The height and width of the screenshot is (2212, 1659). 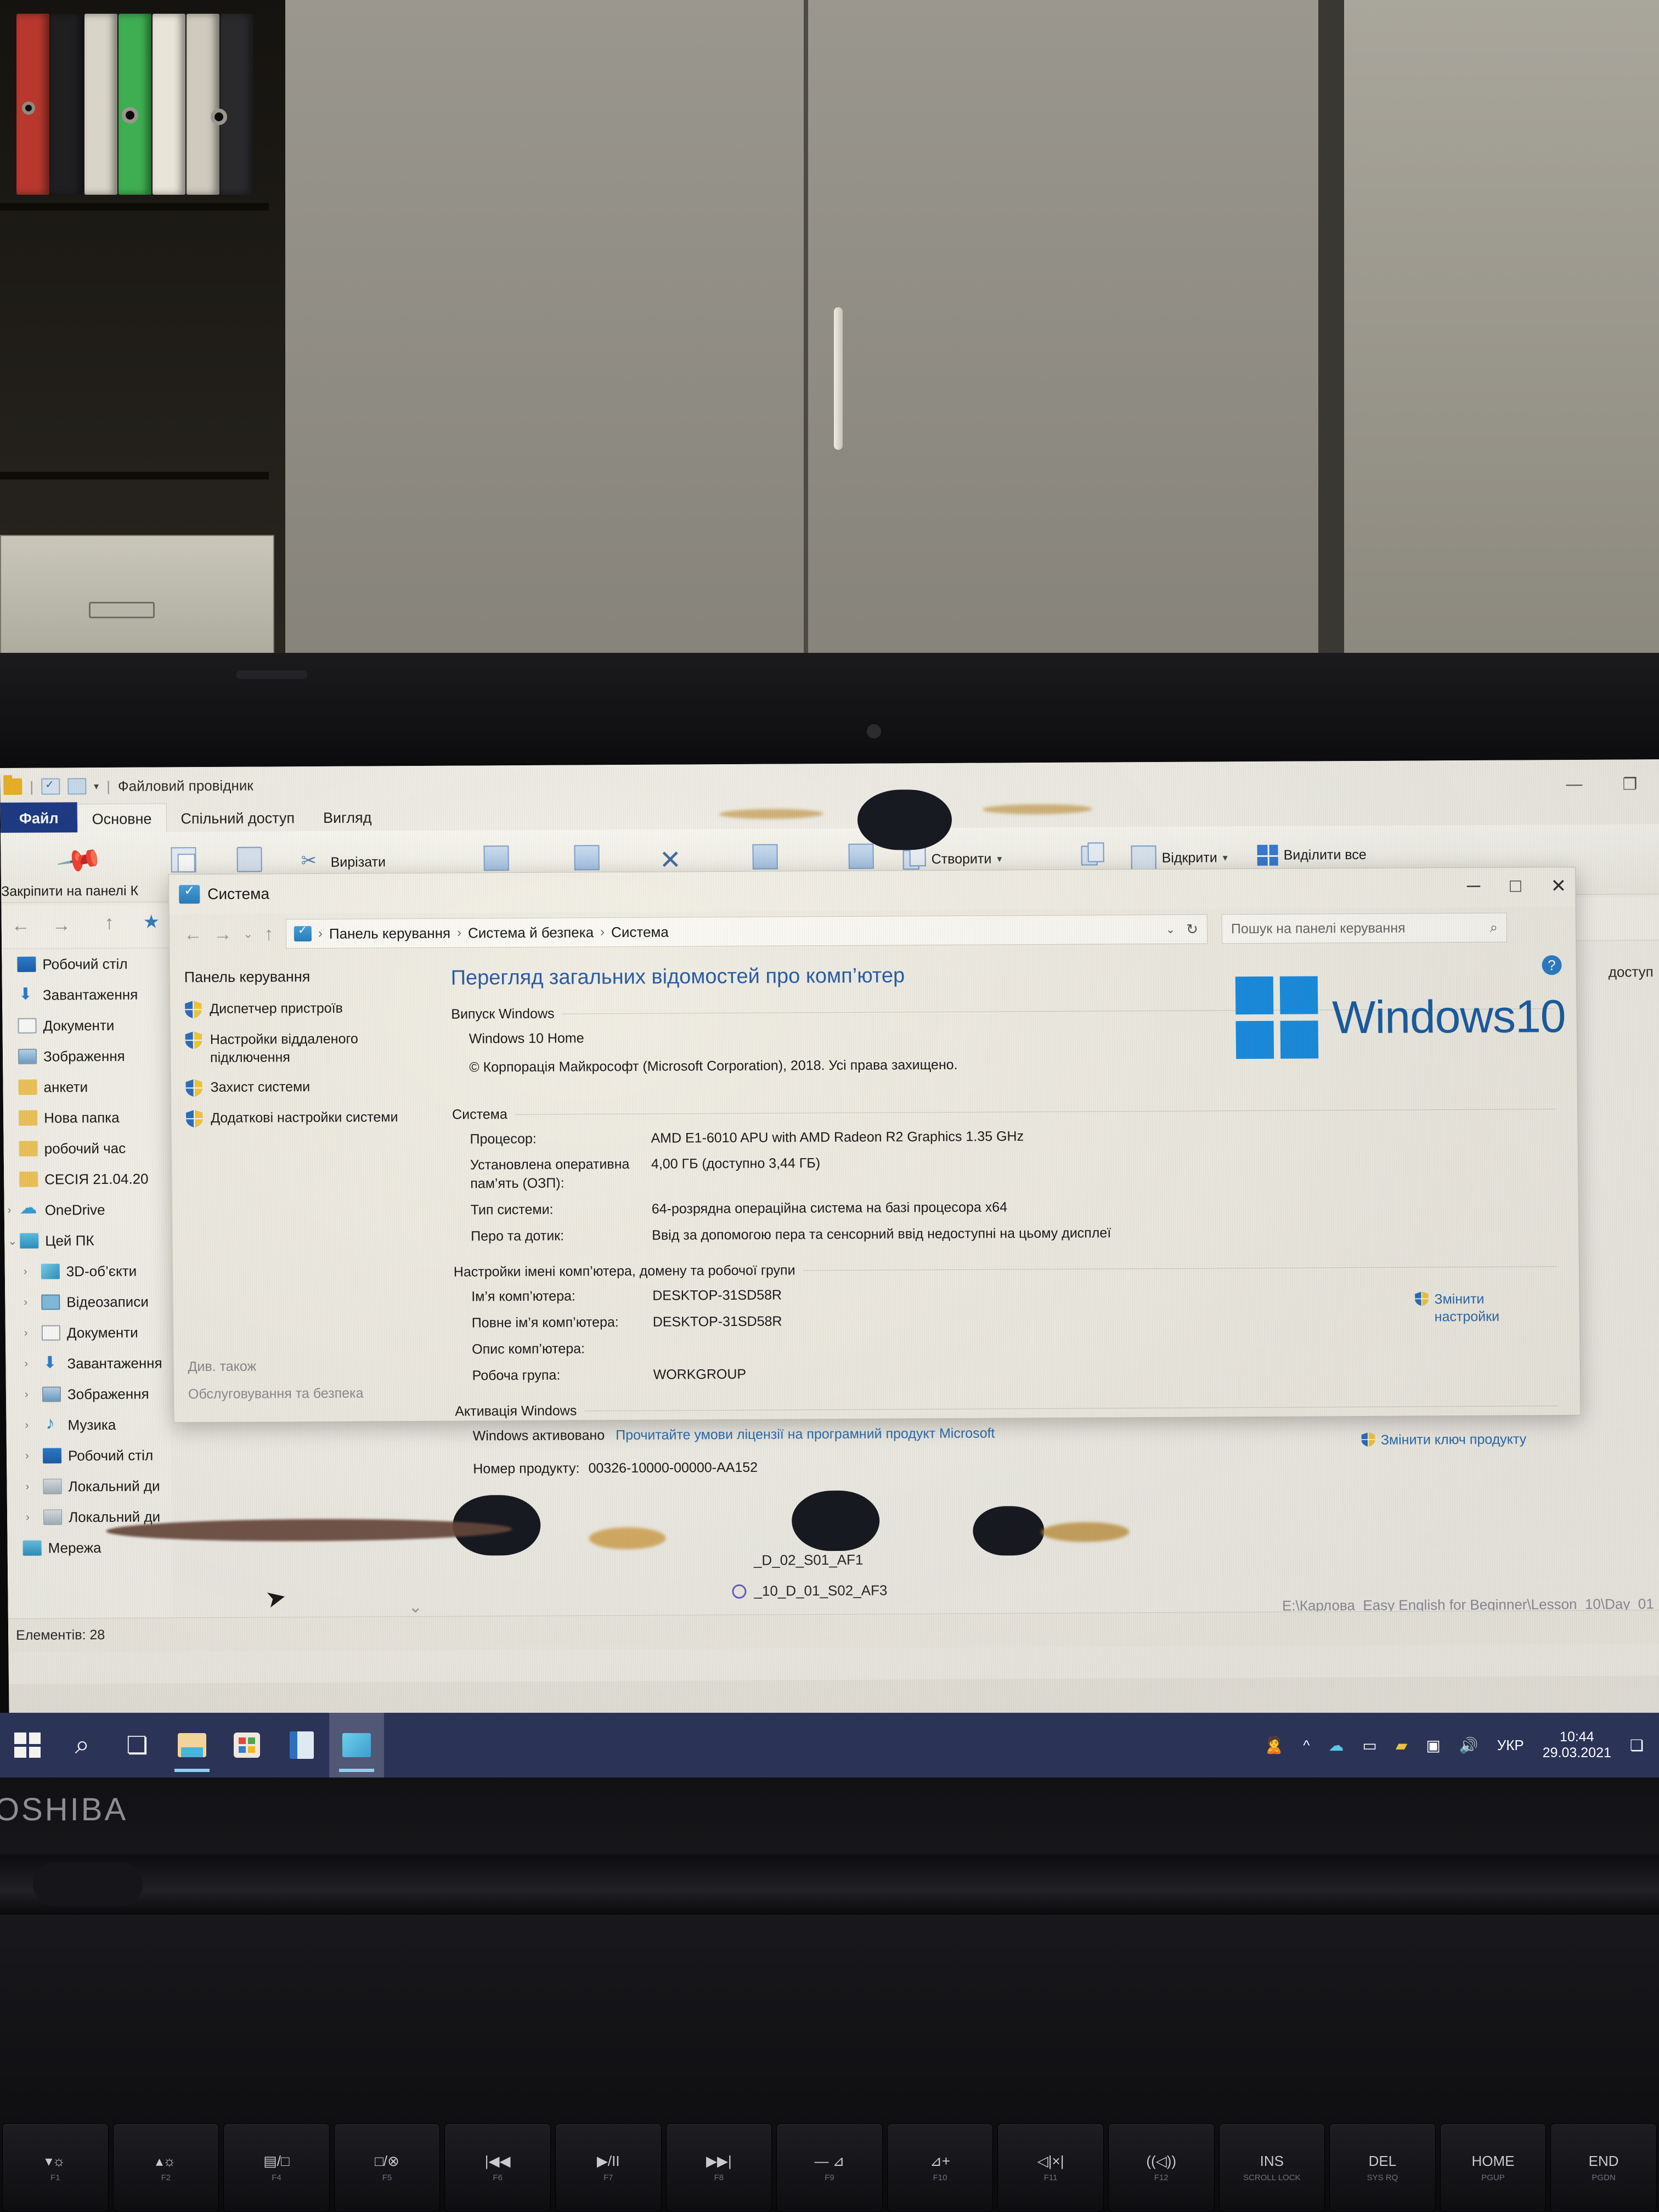 I want to click on key-f10: ⊿+ F10, so click(x=940, y=2167).